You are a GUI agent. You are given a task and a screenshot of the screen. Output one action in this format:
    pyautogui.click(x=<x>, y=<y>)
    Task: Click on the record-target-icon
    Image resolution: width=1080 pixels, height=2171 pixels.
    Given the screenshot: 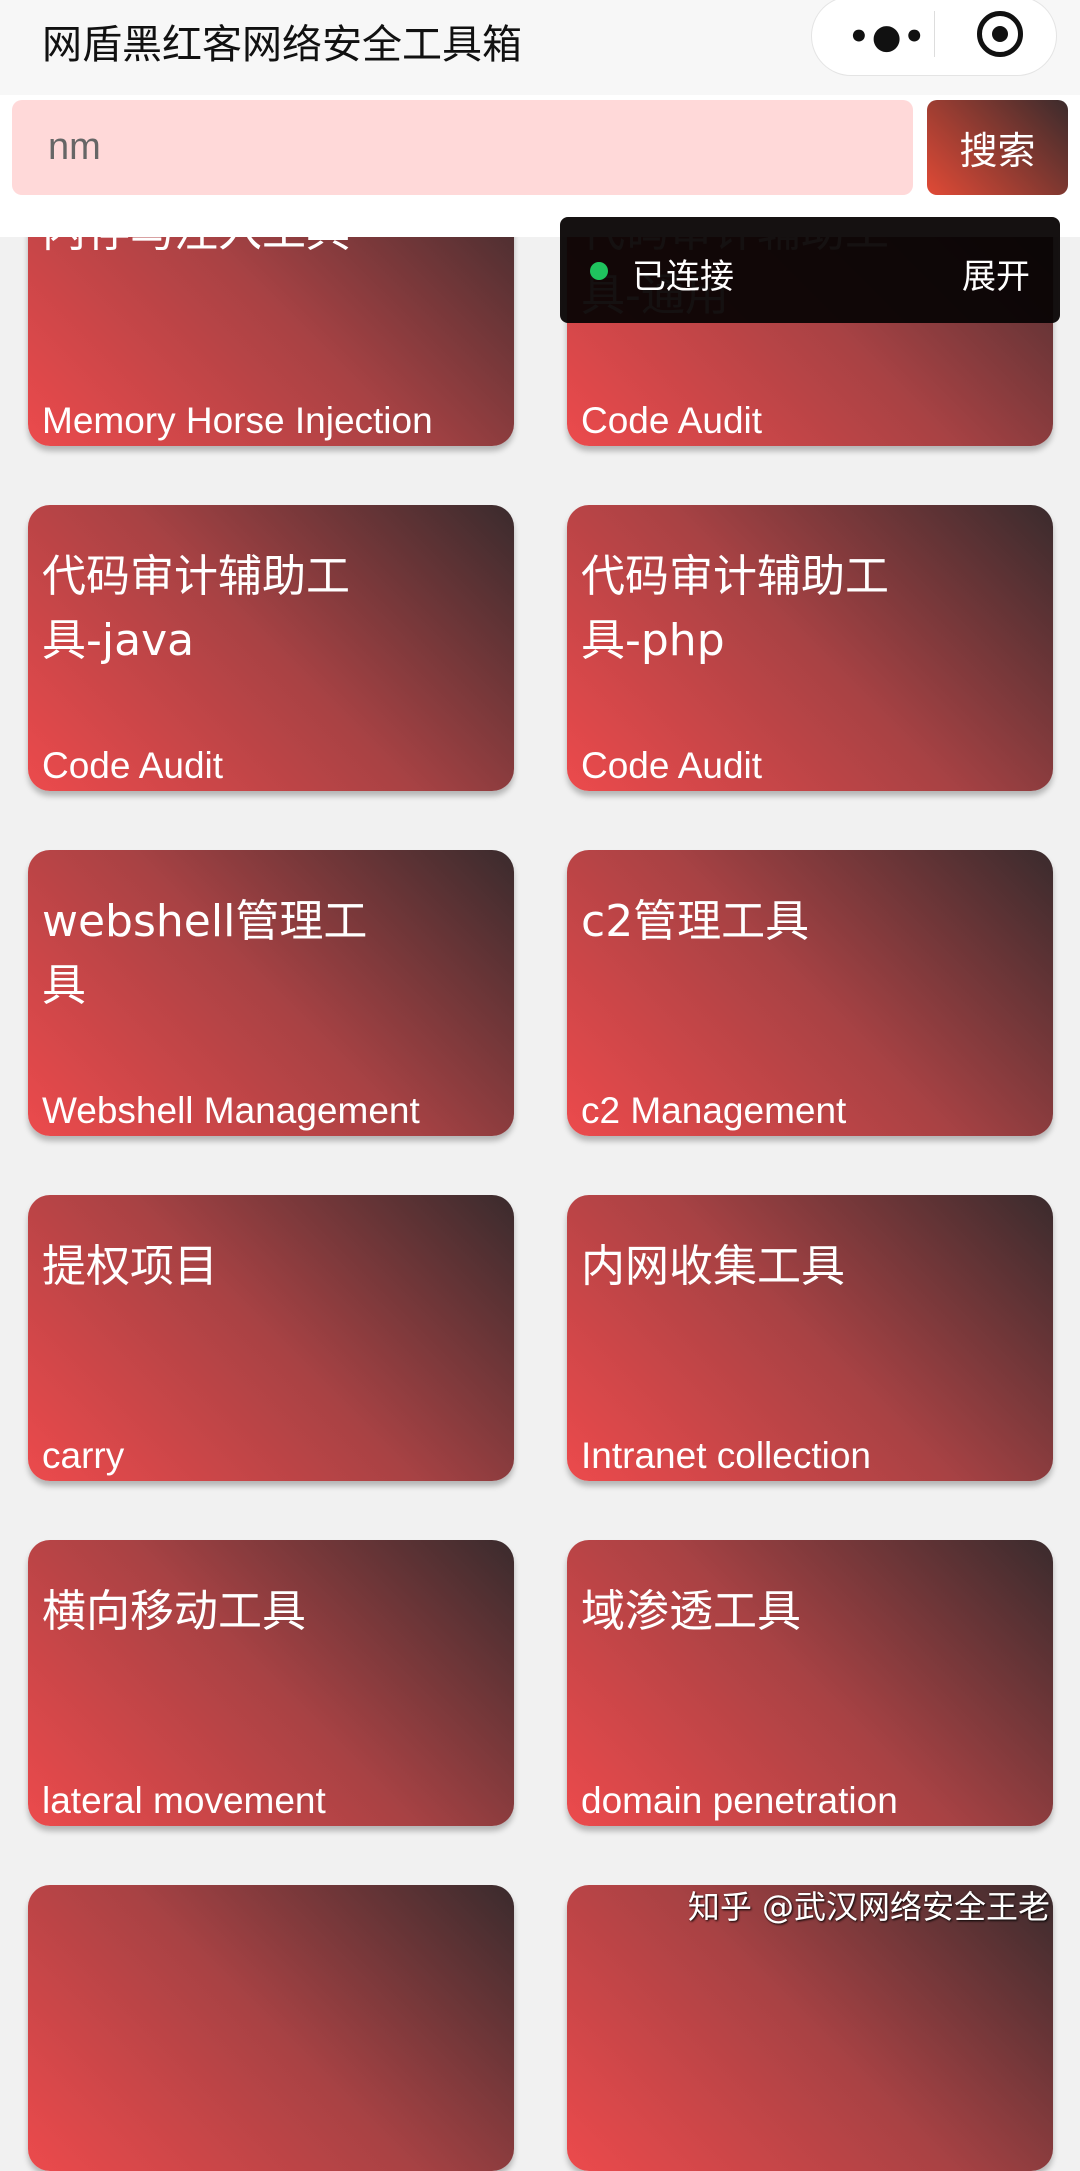 What is the action you would take?
    pyautogui.click(x=1000, y=34)
    